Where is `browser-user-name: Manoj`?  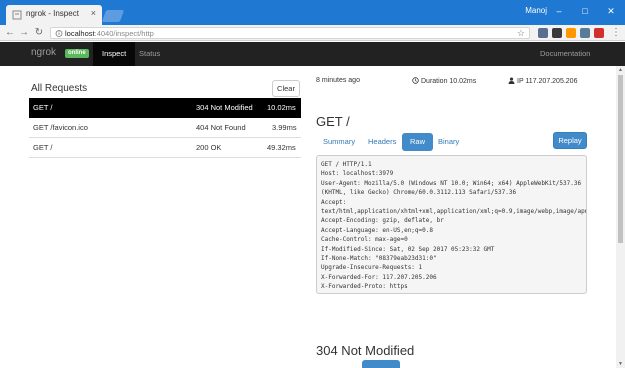
browser-user-name: Manoj is located at coordinates (536, 10).